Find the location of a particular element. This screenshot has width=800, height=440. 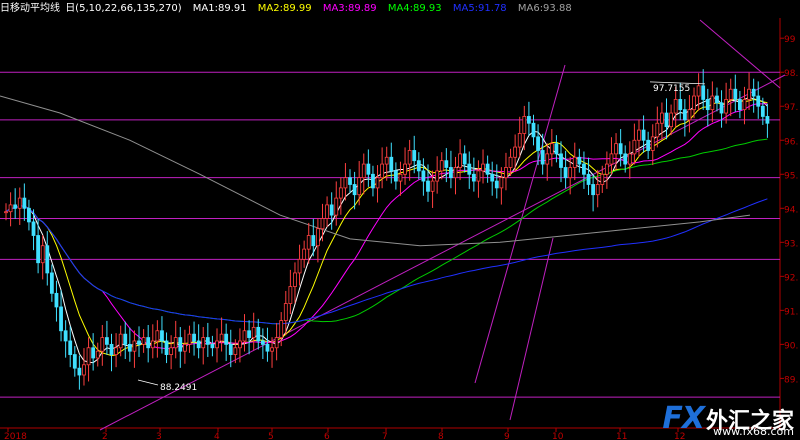

y-tick-label: 92. is located at coordinates (791, 278).